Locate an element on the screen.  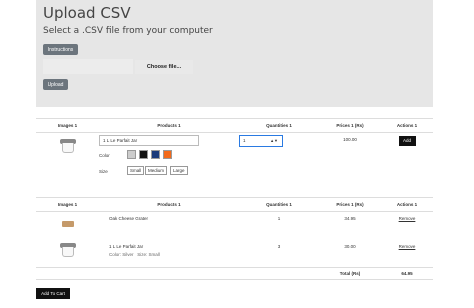
cart-product-name: Oak Cheese Grater is located at coordinates (129, 218).